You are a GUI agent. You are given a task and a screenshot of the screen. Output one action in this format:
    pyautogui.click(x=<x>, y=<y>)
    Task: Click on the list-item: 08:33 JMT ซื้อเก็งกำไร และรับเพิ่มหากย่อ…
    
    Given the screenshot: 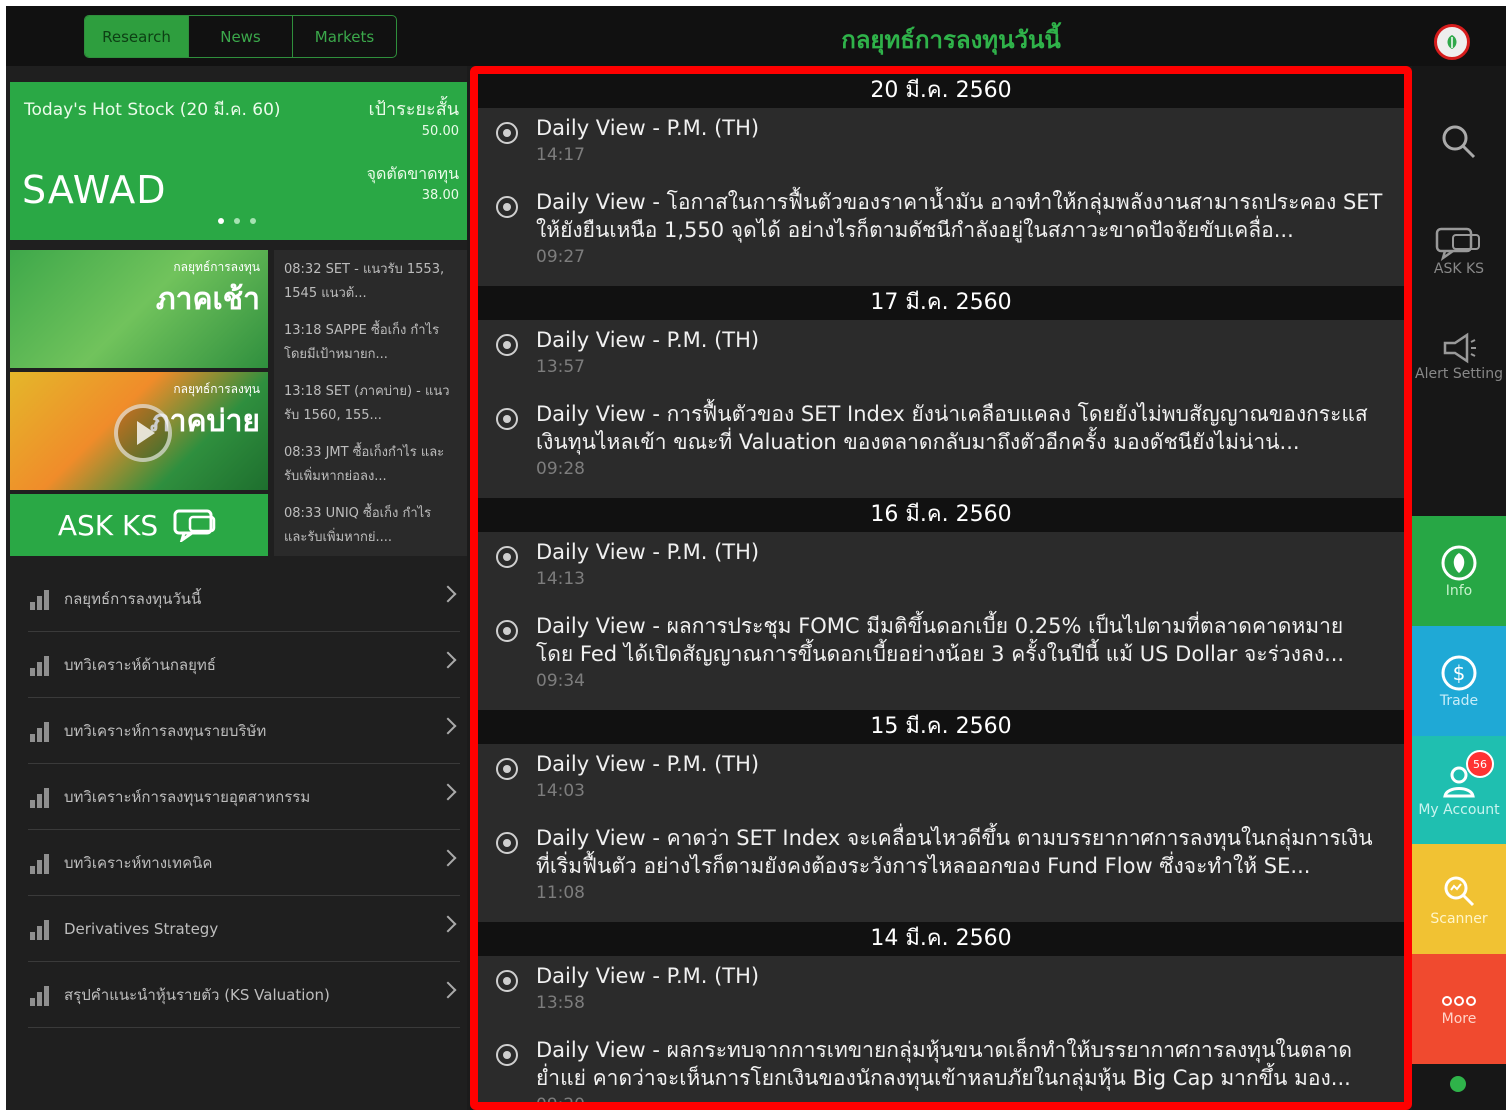 What is the action you would take?
    pyautogui.click(x=370, y=463)
    